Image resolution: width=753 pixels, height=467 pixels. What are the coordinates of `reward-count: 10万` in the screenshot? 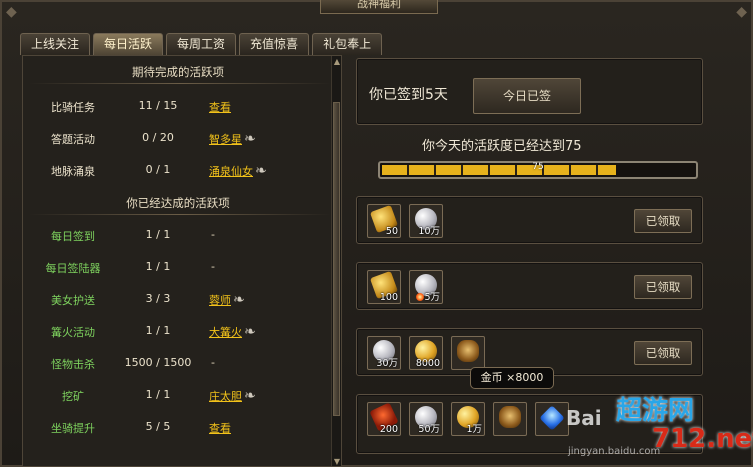 It's located at (429, 231).